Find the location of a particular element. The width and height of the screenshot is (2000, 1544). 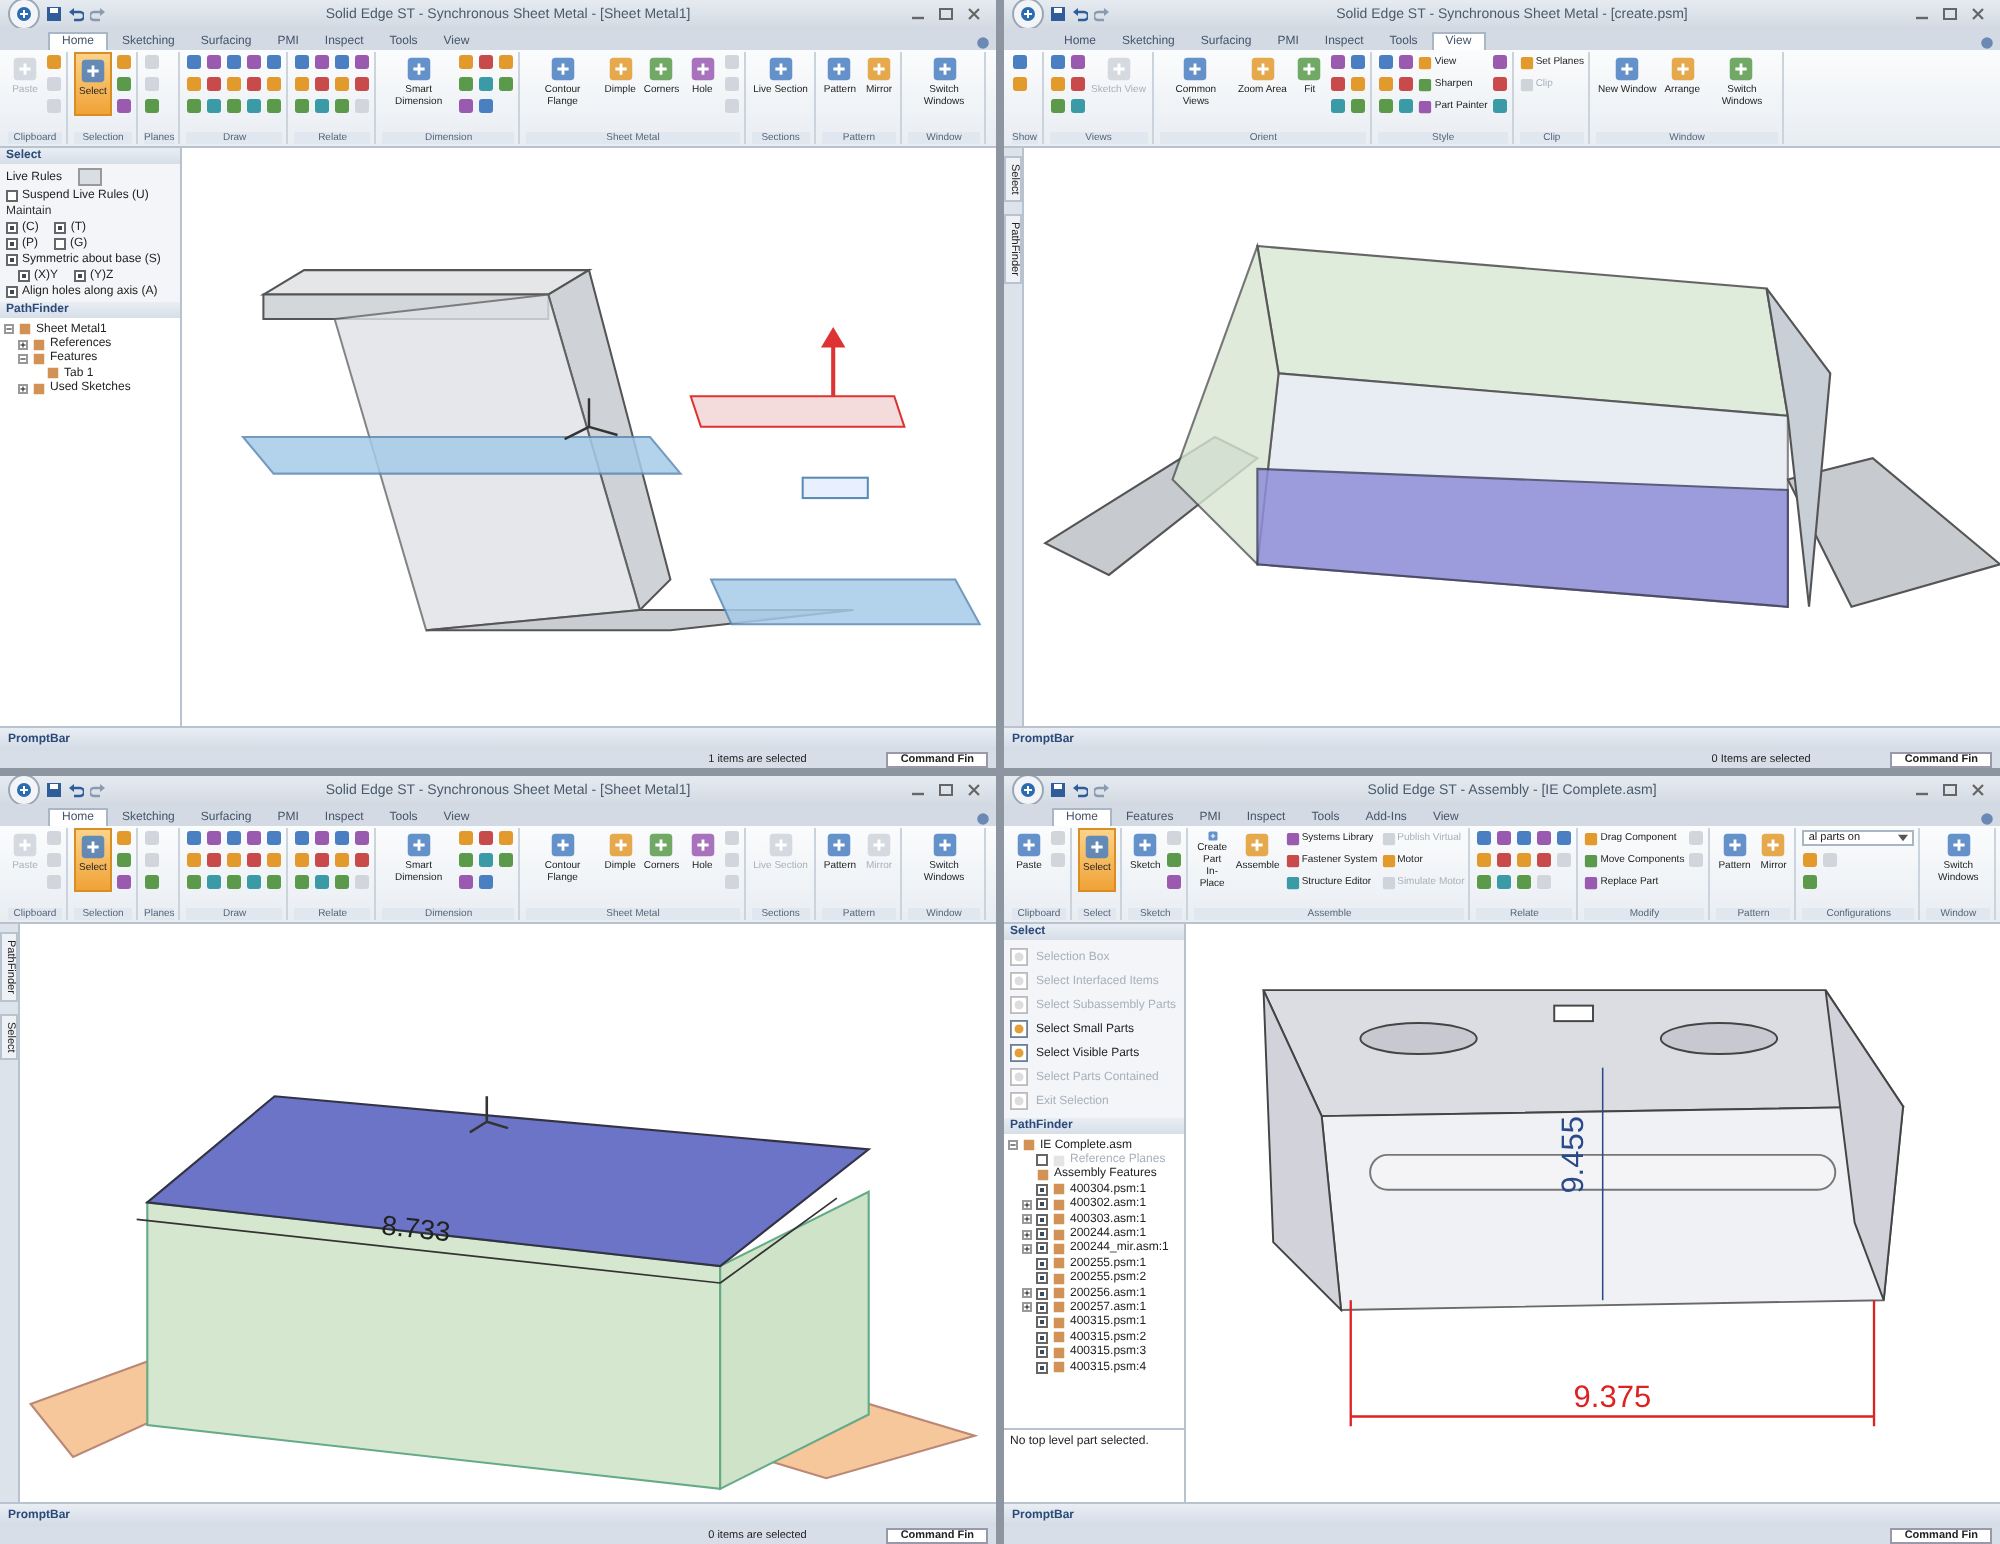

live-rules-button is located at coordinates (90, 177).